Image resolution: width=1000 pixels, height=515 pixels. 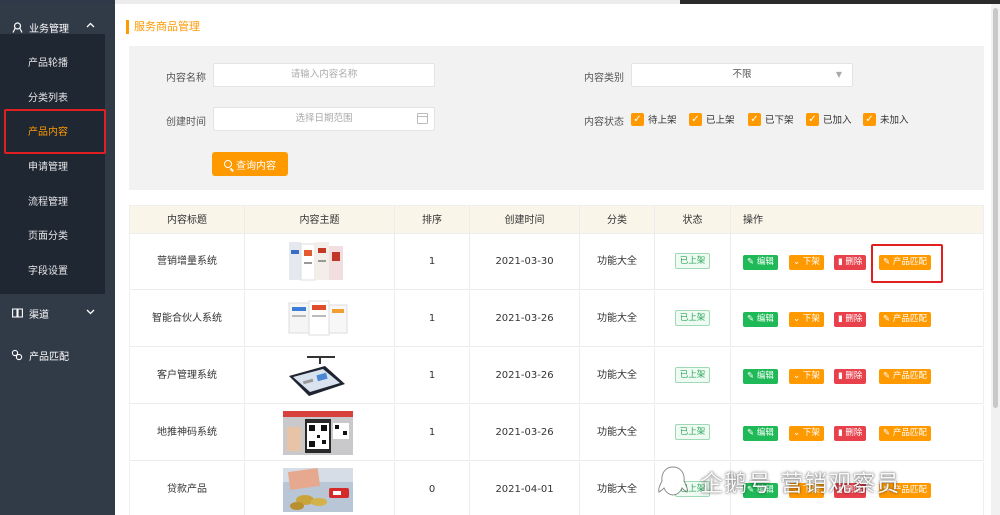 What do you see at coordinates (163, 27) in the screenshot?
I see `page-title: 服务商品管理` at bounding box center [163, 27].